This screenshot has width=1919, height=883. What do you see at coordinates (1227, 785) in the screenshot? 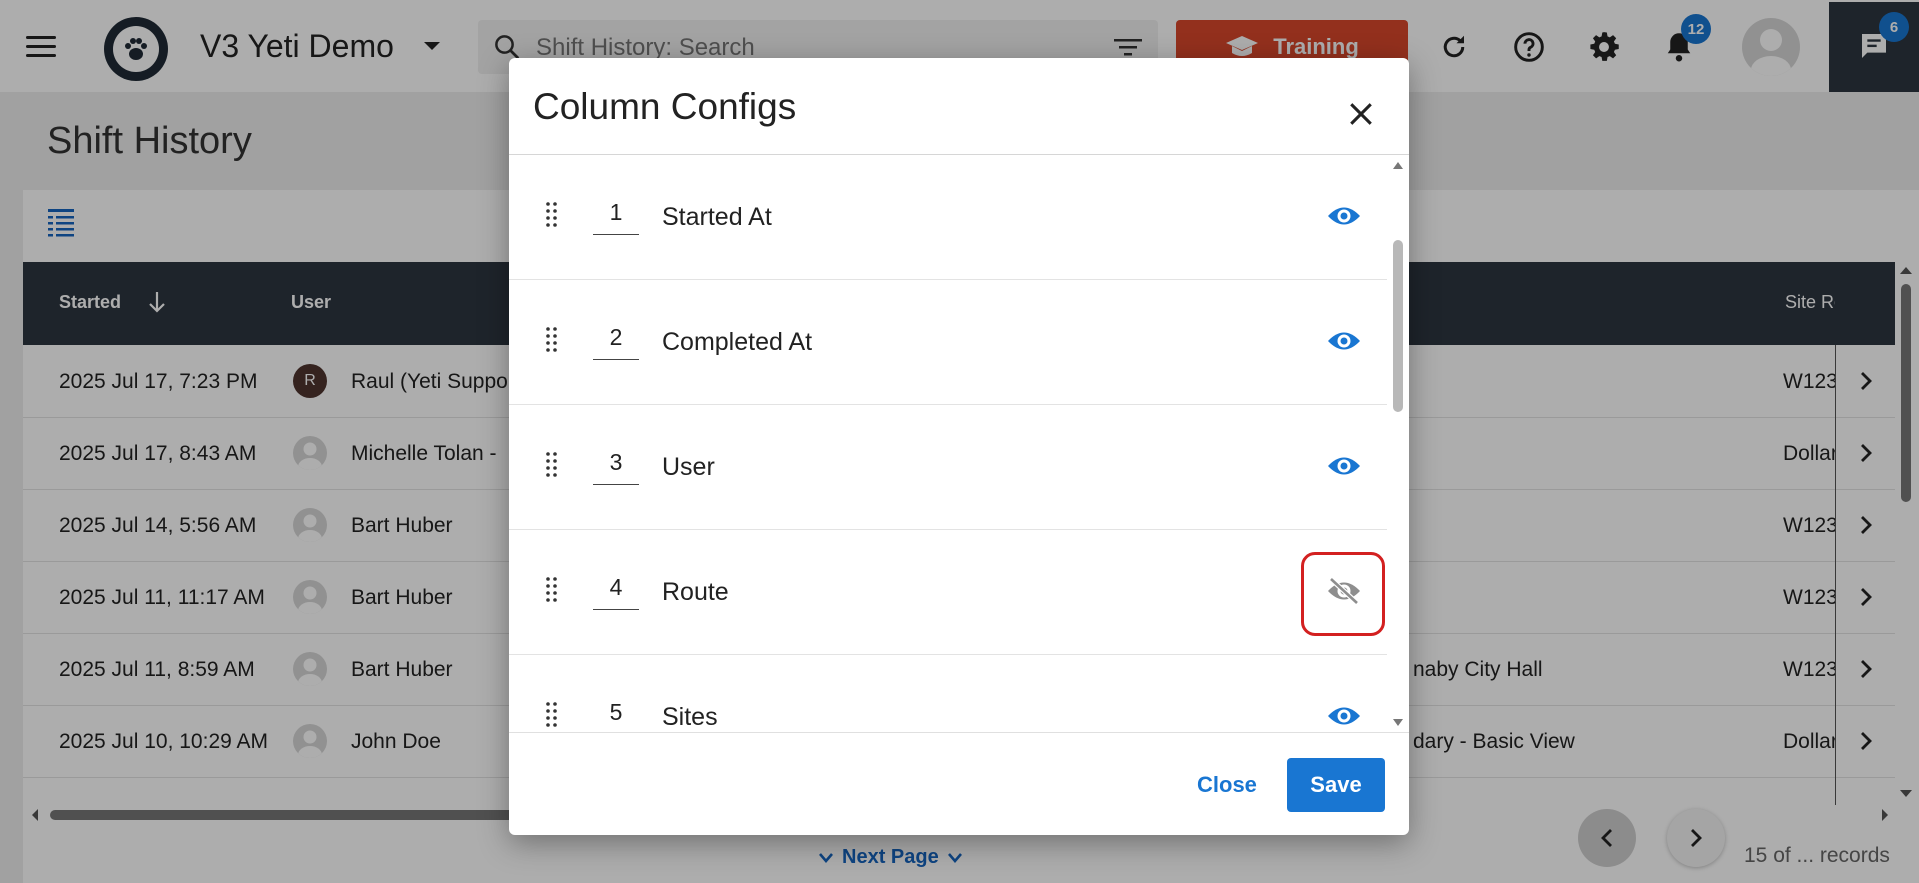
I see `close-button: Close` at bounding box center [1227, 785].